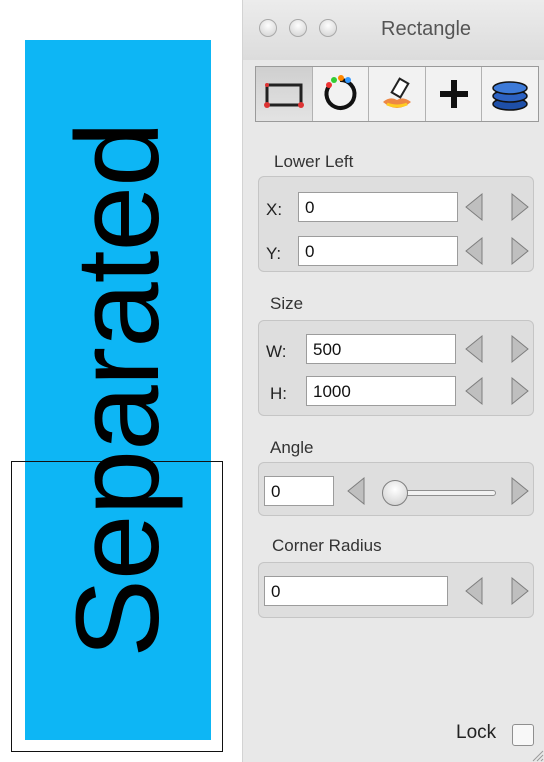  Describe the element at coordinates (298, 28) in the screenshot. I see `minimize-icon` at that location.